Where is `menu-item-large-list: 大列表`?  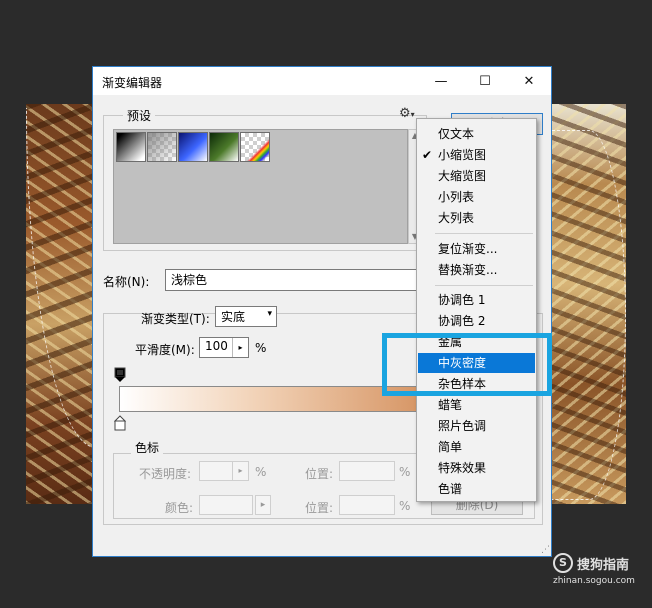
menu-item-large-list: 大列表 is located at coordinates (476, 218).